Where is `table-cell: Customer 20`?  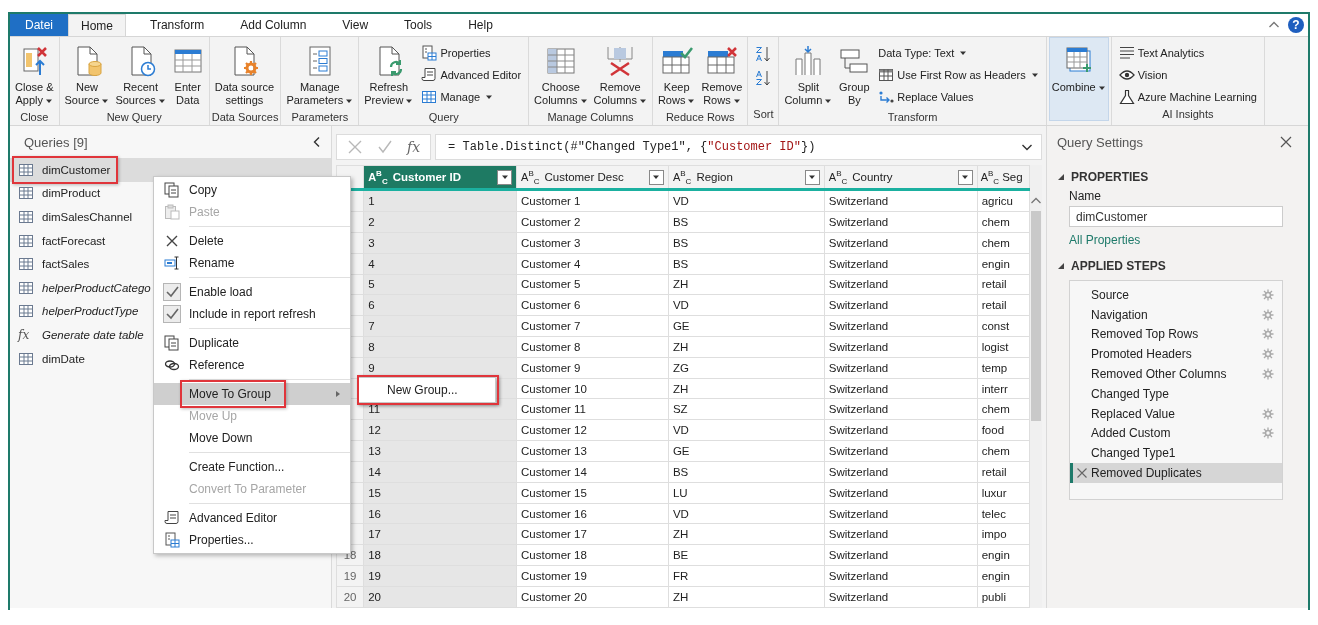
table-cell: Customer 20 is located at coordinates (592, 597).